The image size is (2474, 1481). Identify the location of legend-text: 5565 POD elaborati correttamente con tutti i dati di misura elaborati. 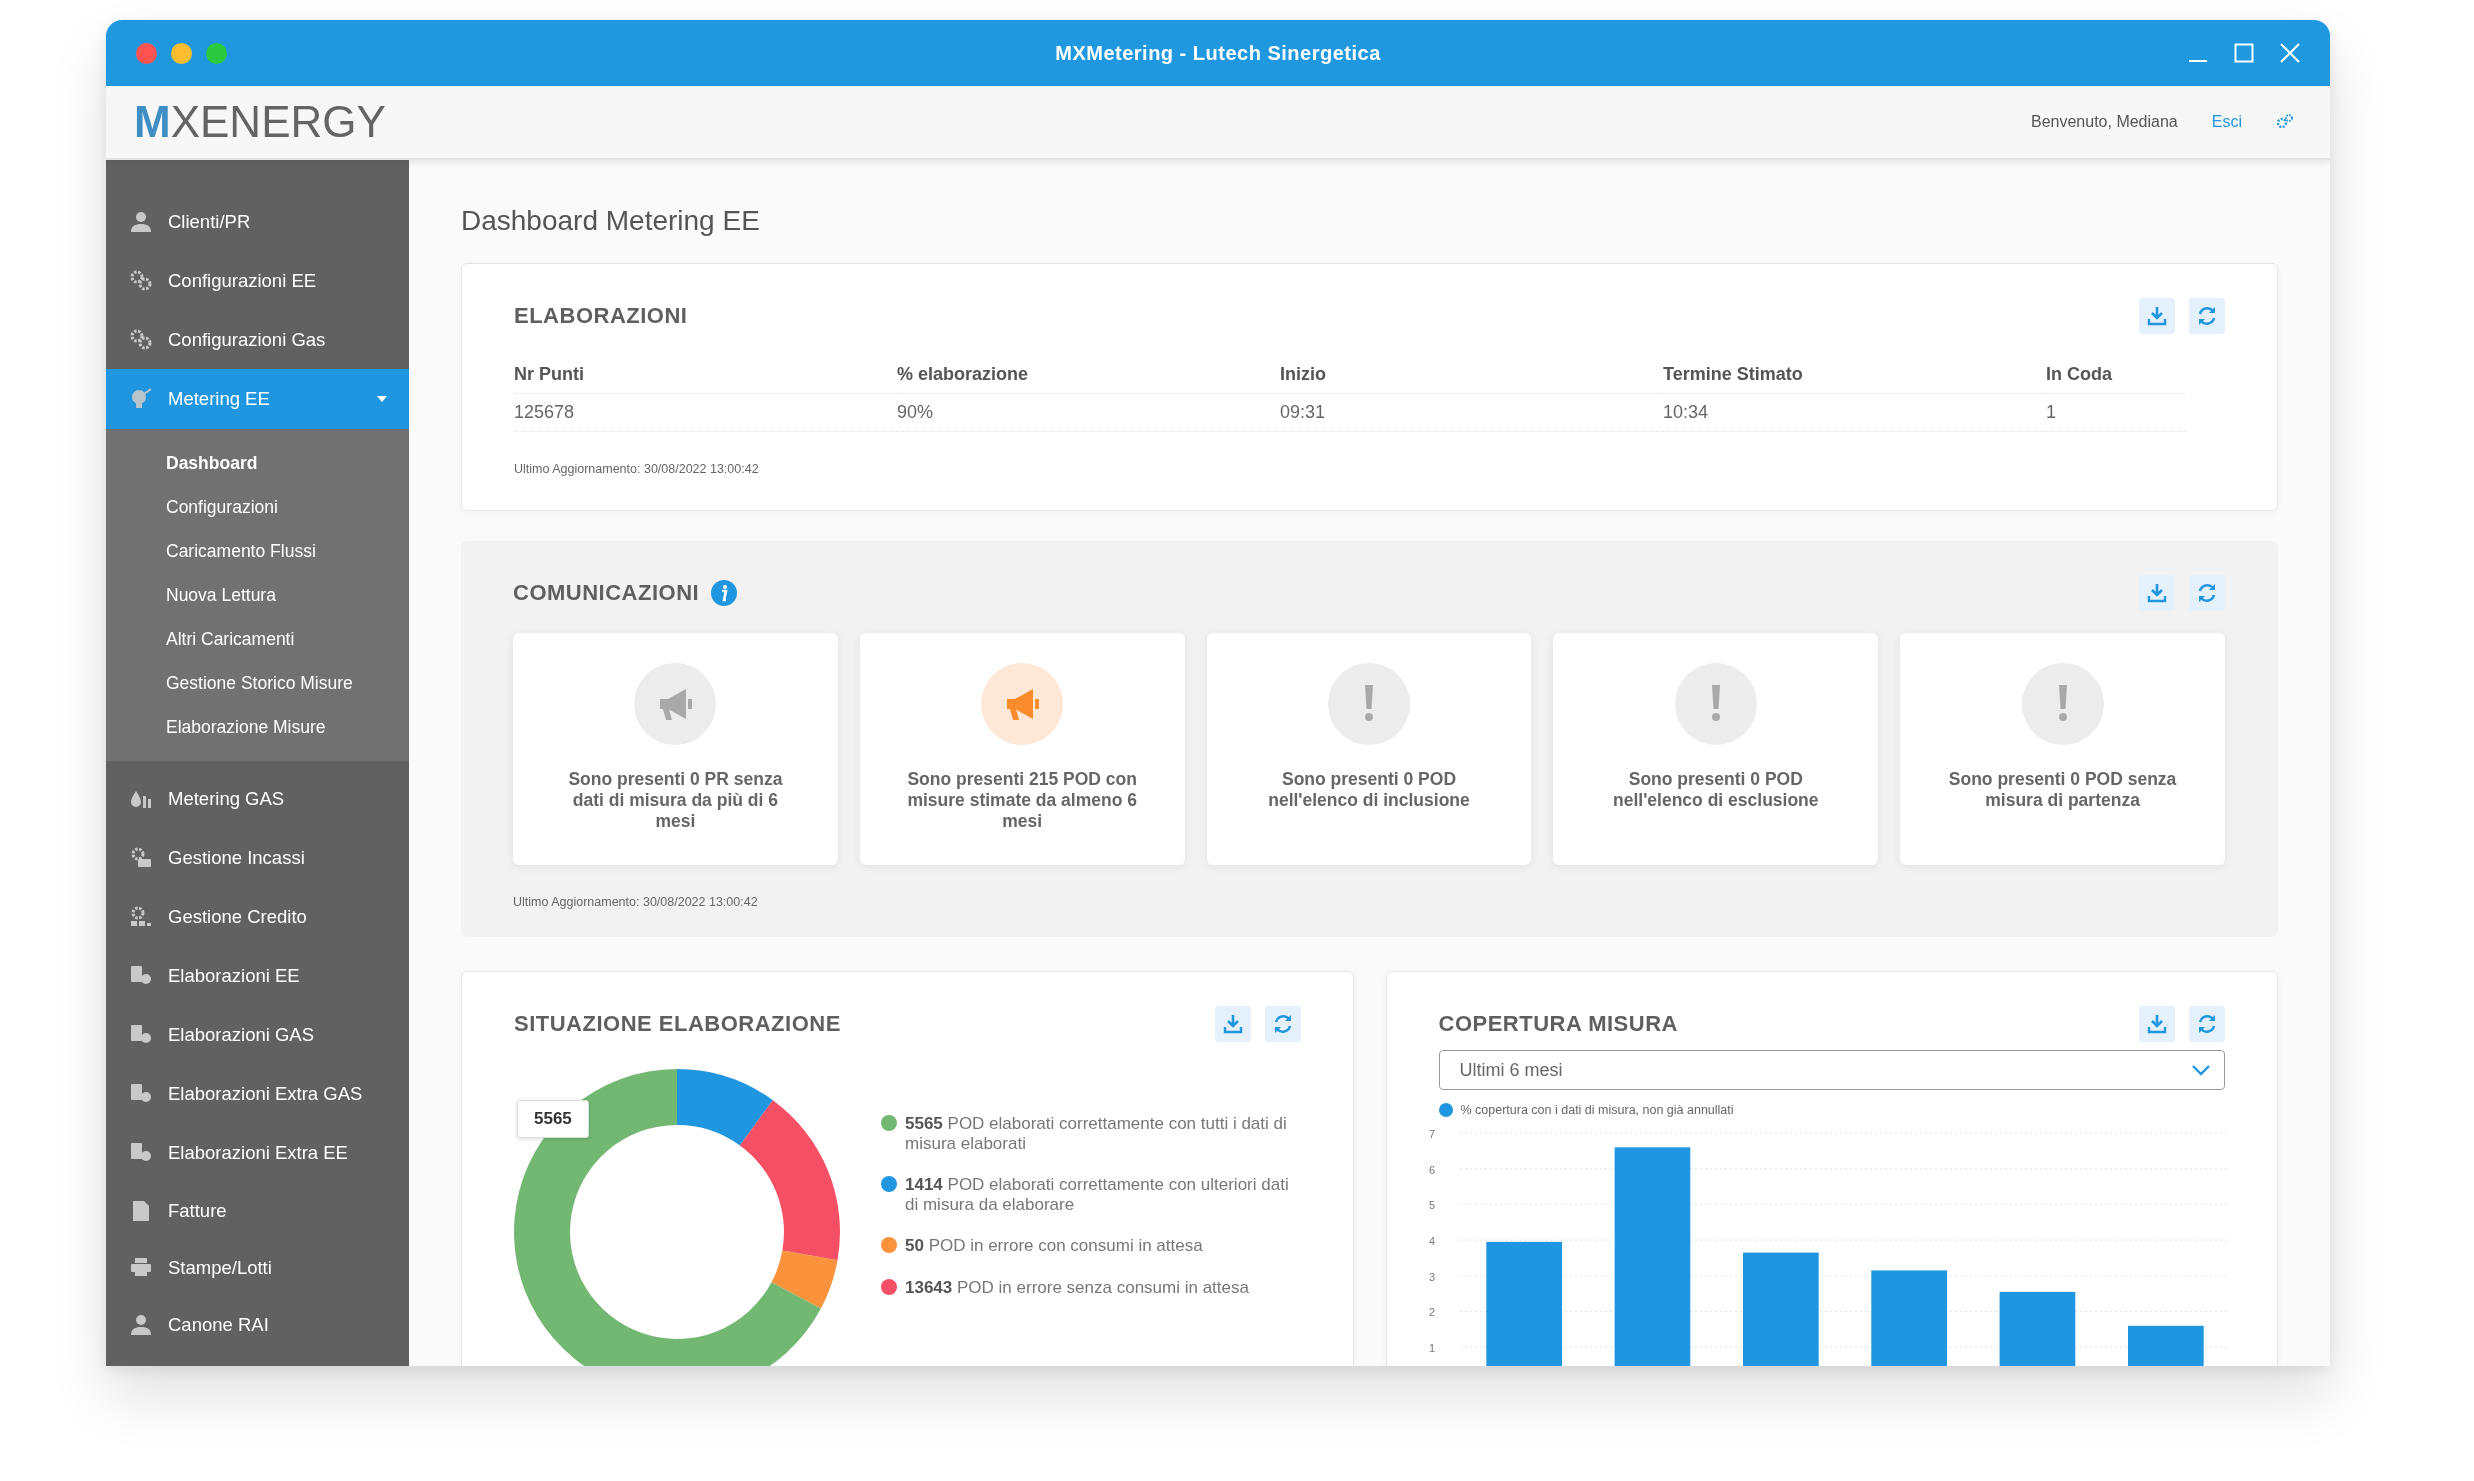
(1096, 1134).